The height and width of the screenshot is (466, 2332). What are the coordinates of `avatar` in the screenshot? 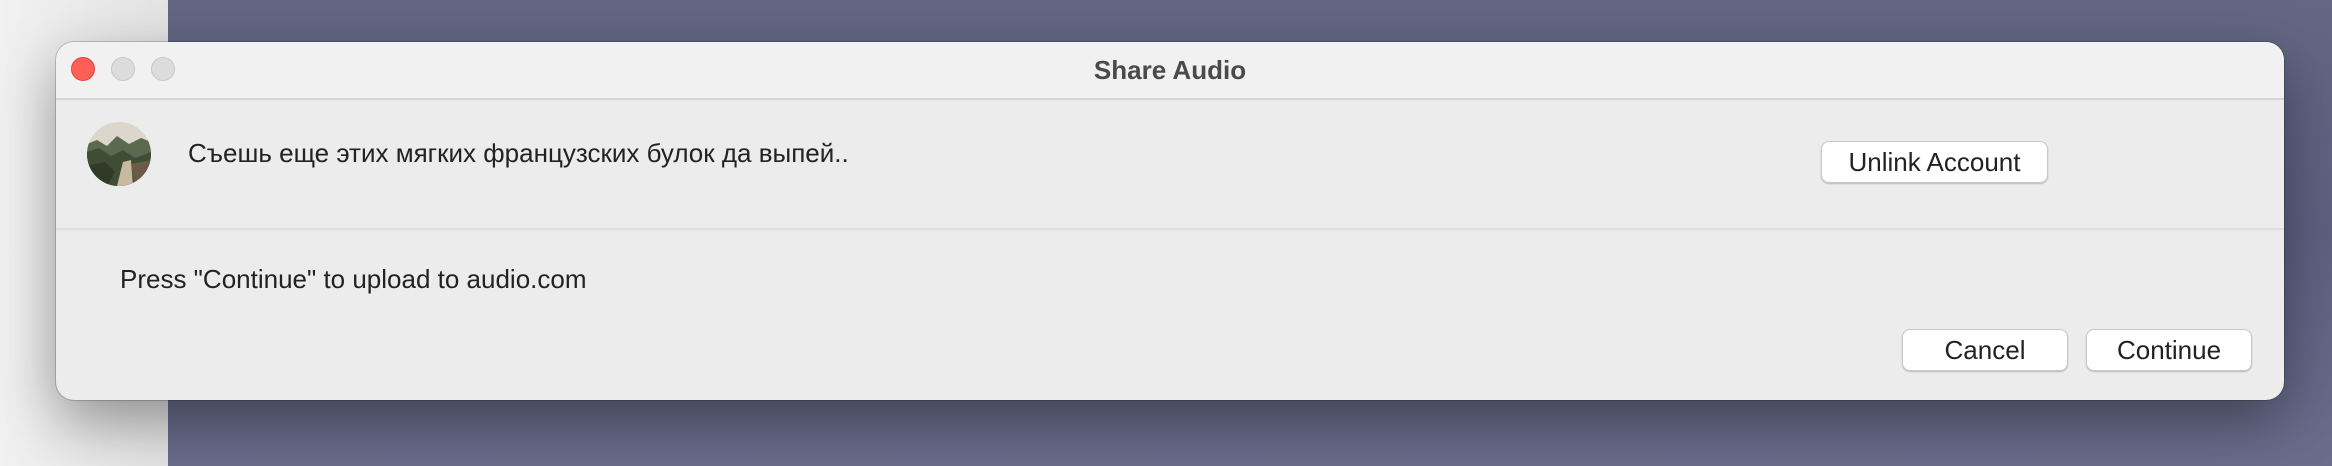 It's located at (119, 154).